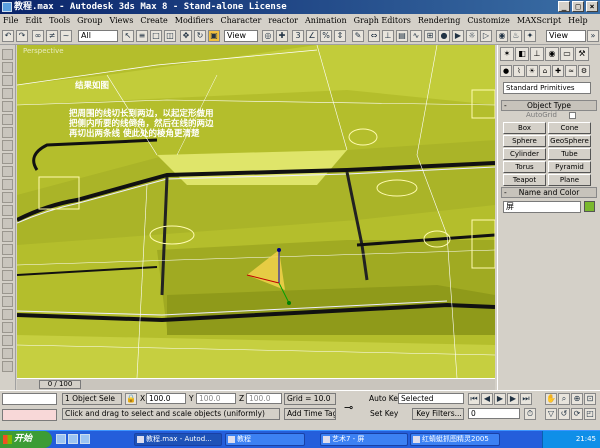  I want to click on menu-rendering: Rendering, so click(439, 21).